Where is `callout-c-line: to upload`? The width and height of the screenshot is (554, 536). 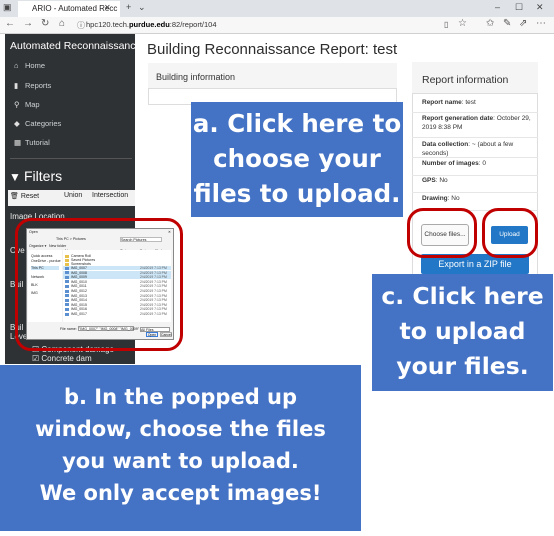
callout-c-line: to upload is located at coordinates (462, 331).